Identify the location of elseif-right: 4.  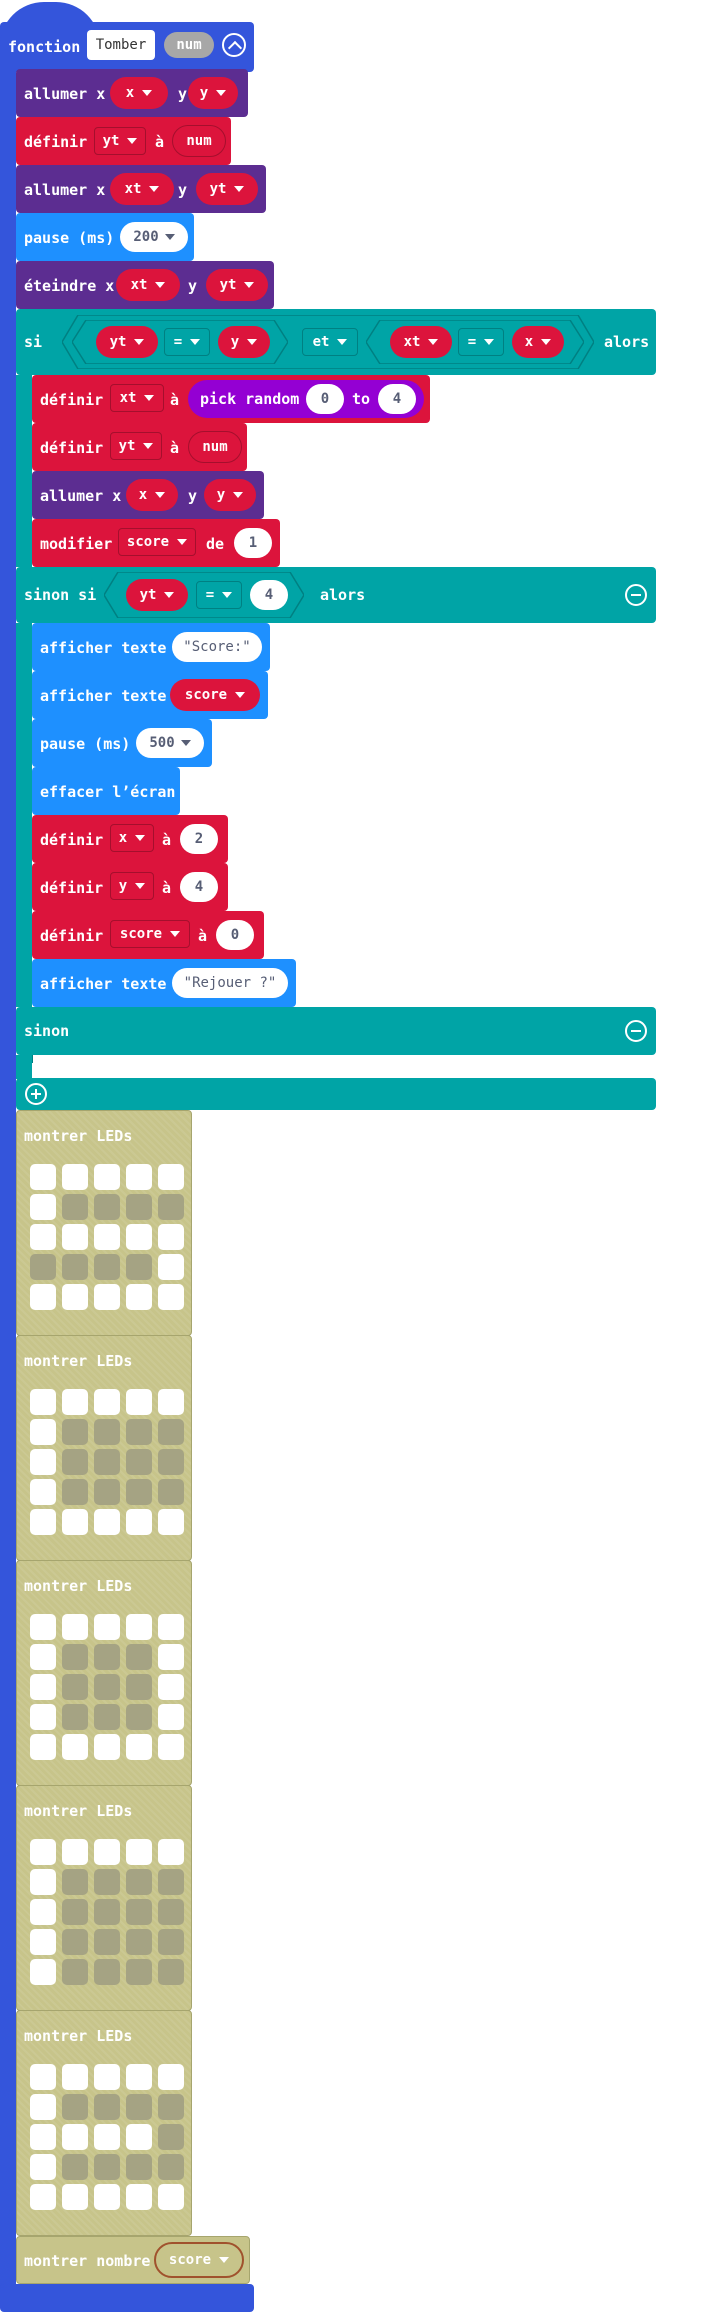
(269, 595).